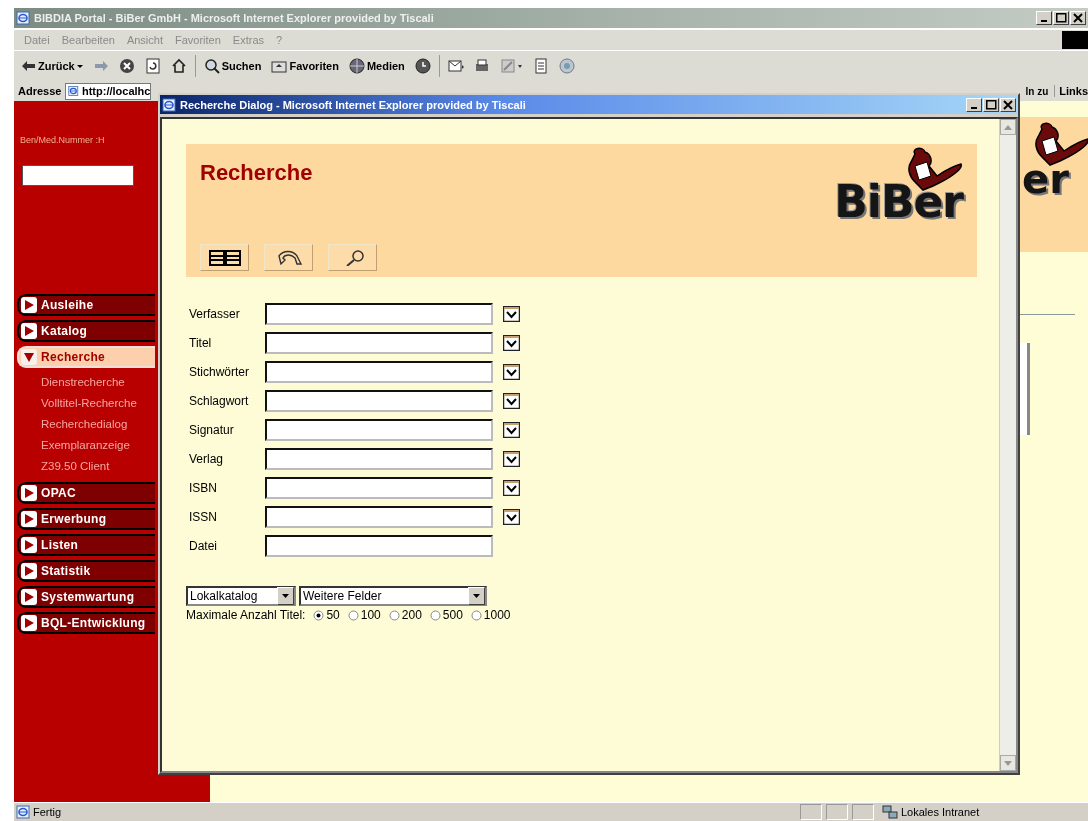 The image size is (1088, 821). What do you see at coordinates (481, 66) in the screenshot?
I see `printer-icon` at bounding box center [481, 66].